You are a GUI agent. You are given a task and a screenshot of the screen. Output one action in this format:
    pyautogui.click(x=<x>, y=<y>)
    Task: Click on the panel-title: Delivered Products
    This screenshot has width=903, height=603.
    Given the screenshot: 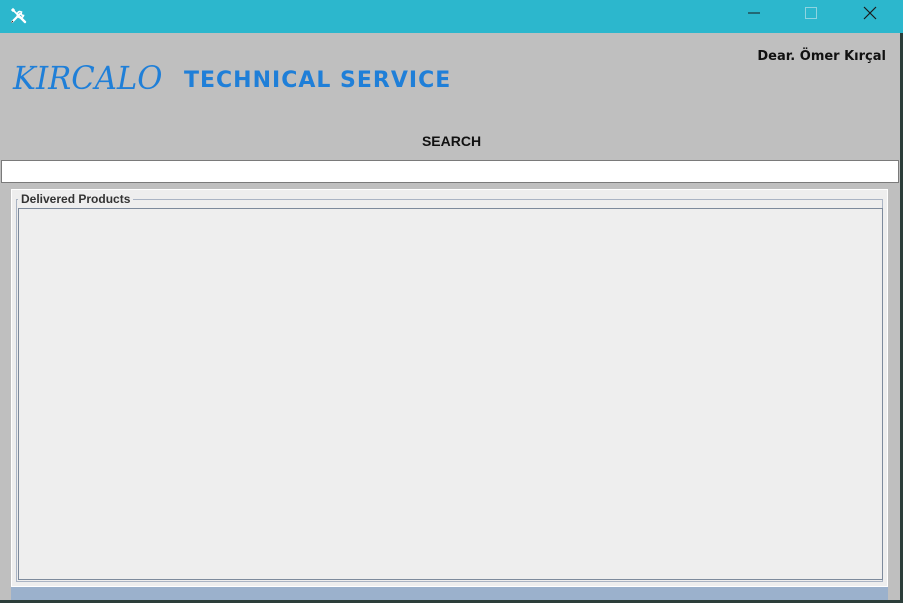 What is the action you would take?
    pyautogui.click(x=76, y=199)
    